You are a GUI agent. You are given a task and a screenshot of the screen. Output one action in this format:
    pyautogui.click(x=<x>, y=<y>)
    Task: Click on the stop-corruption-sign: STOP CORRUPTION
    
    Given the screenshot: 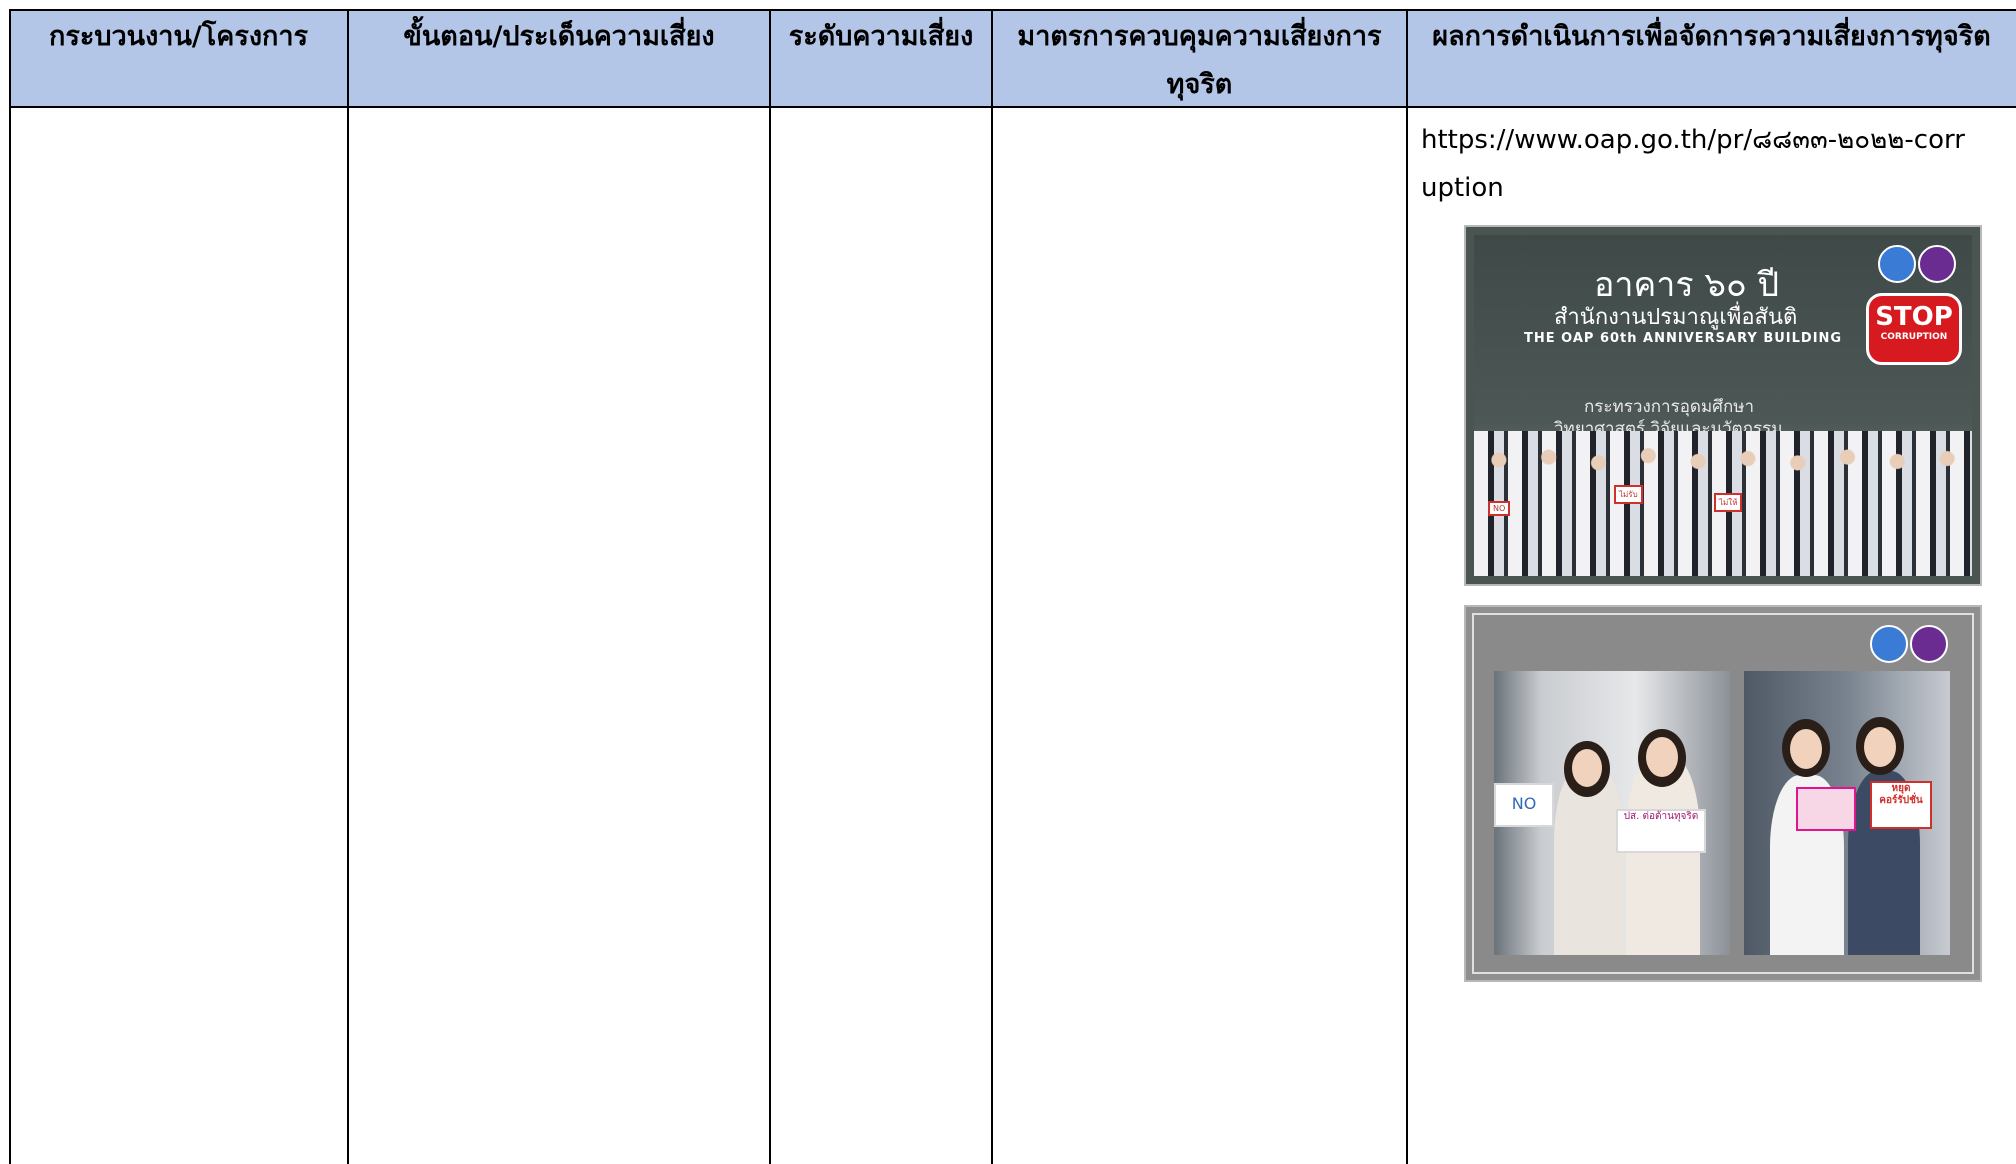 What is the action you would take?
    pyautogui.click(x=1914, y=329)
    